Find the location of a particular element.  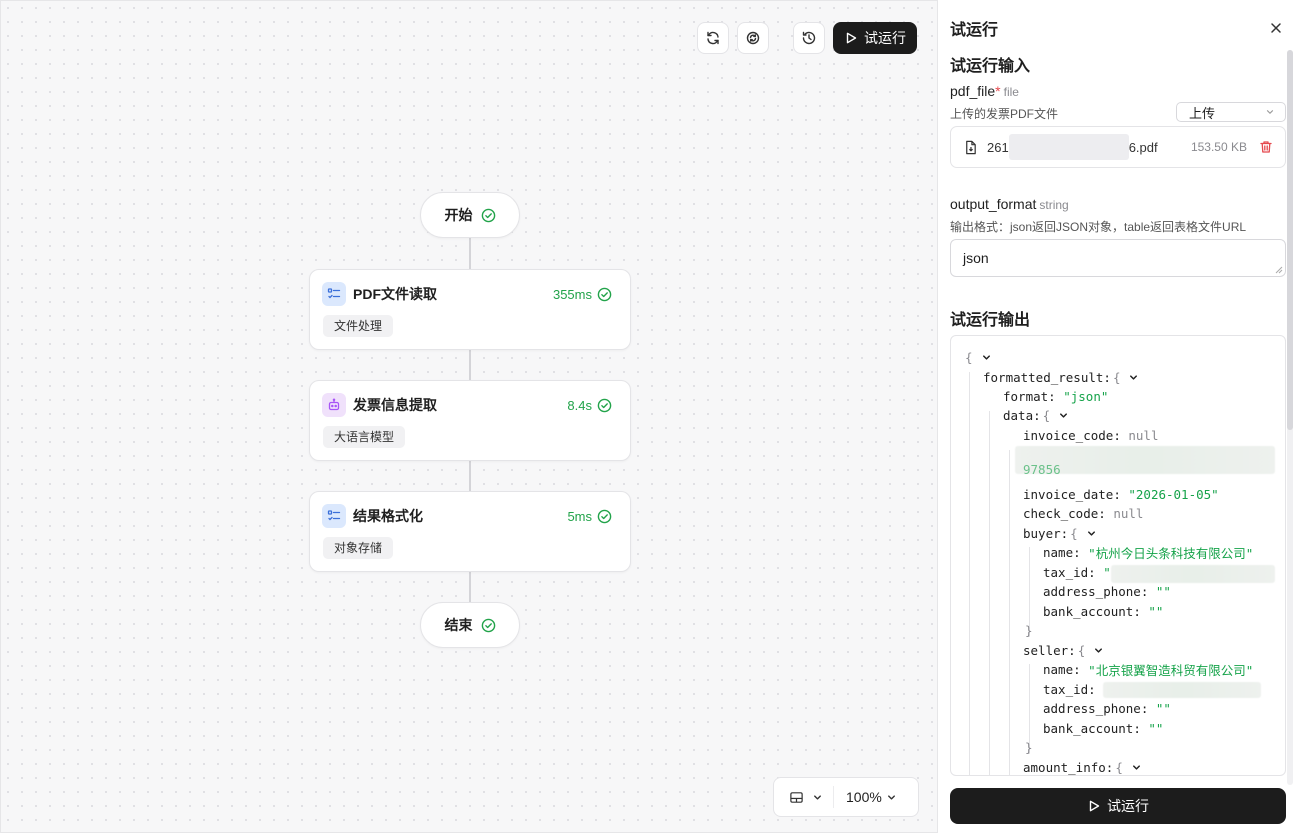

start-node-label: 开始 is located at coordinates (458, 215).